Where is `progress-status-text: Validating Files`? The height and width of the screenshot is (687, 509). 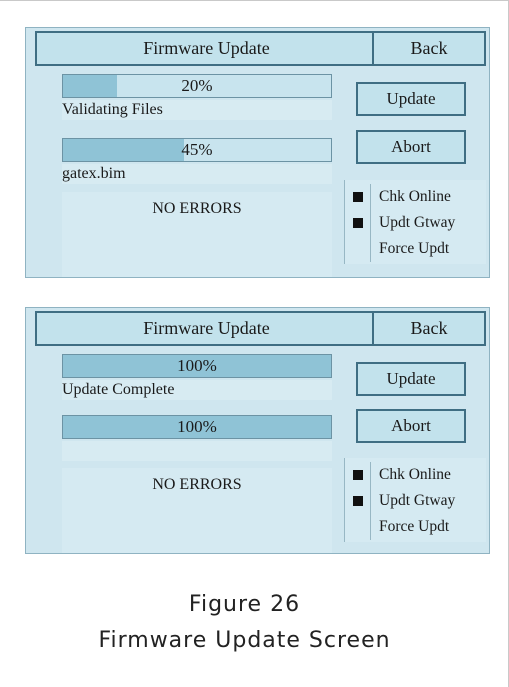 progress-status-text: Validating Files is located at coordinates (197, 110).